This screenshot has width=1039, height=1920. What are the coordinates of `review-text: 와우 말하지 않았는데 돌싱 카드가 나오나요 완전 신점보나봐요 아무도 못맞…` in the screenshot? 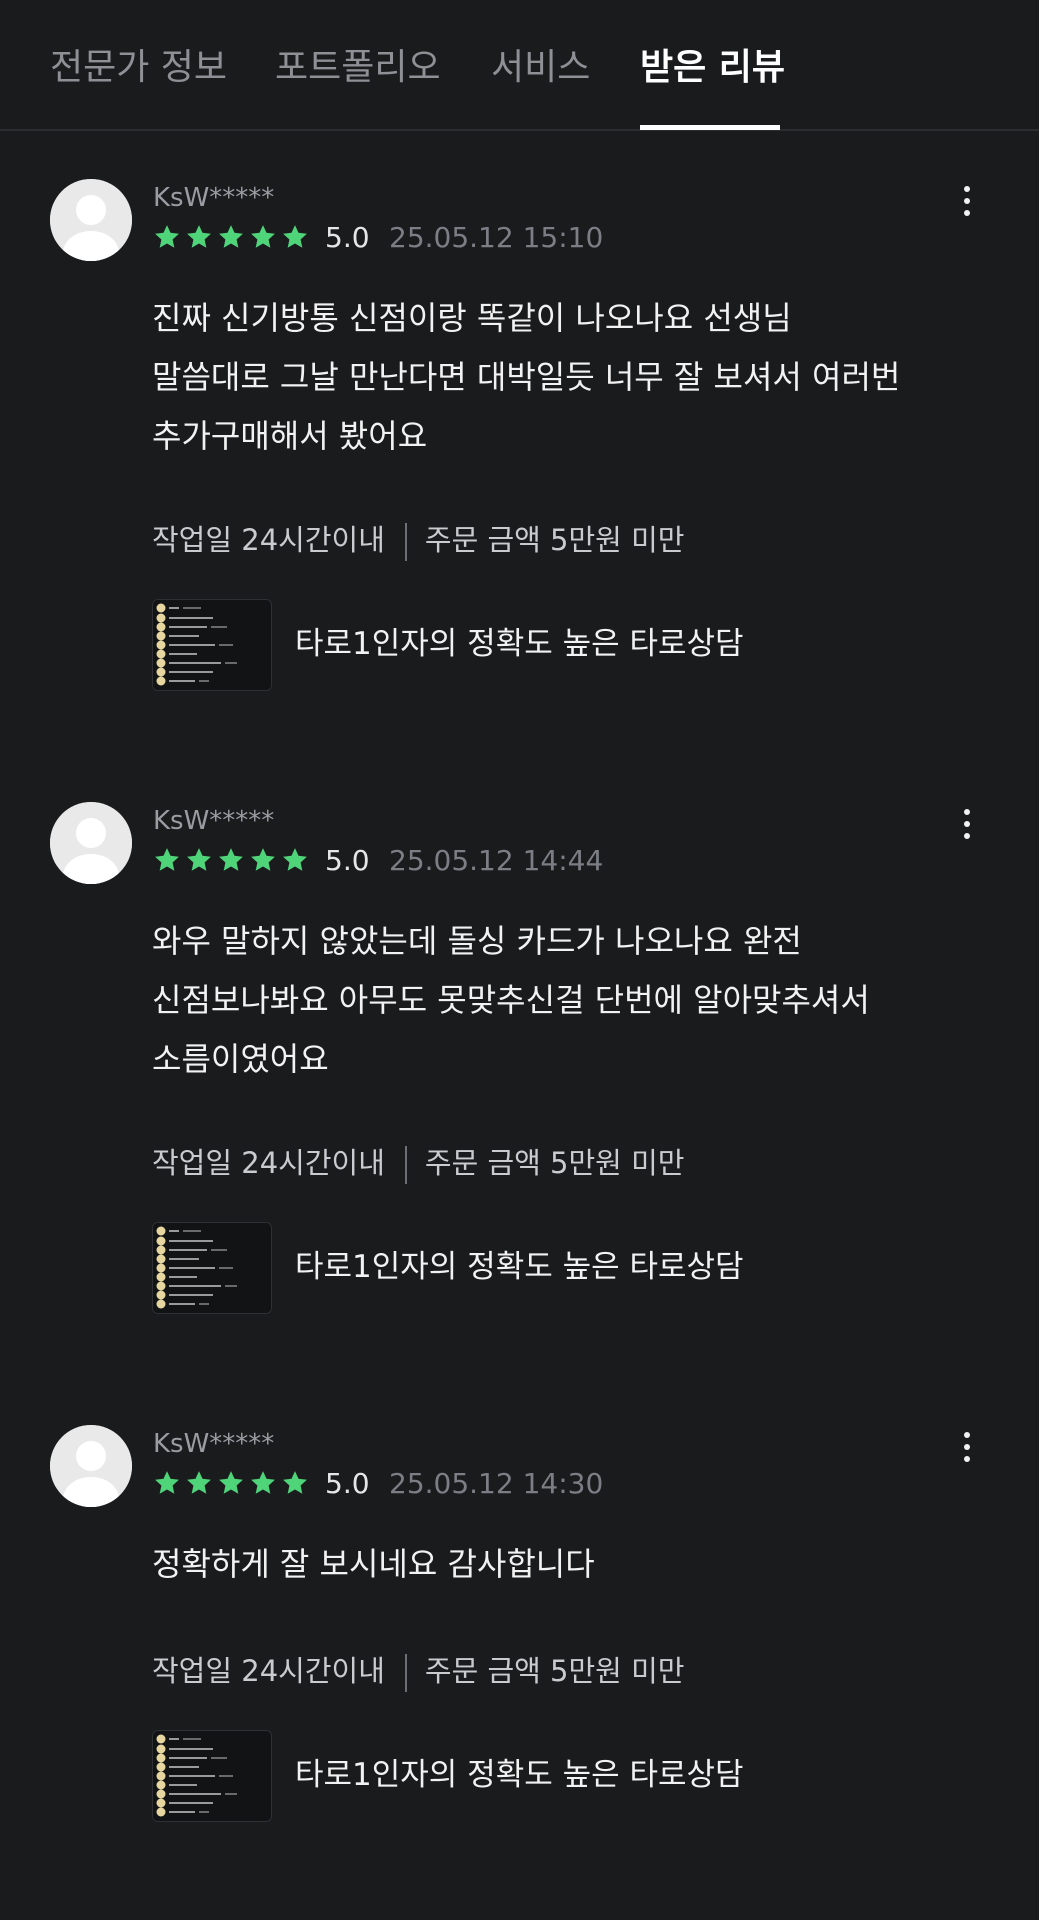 It's located at (572, 1000).